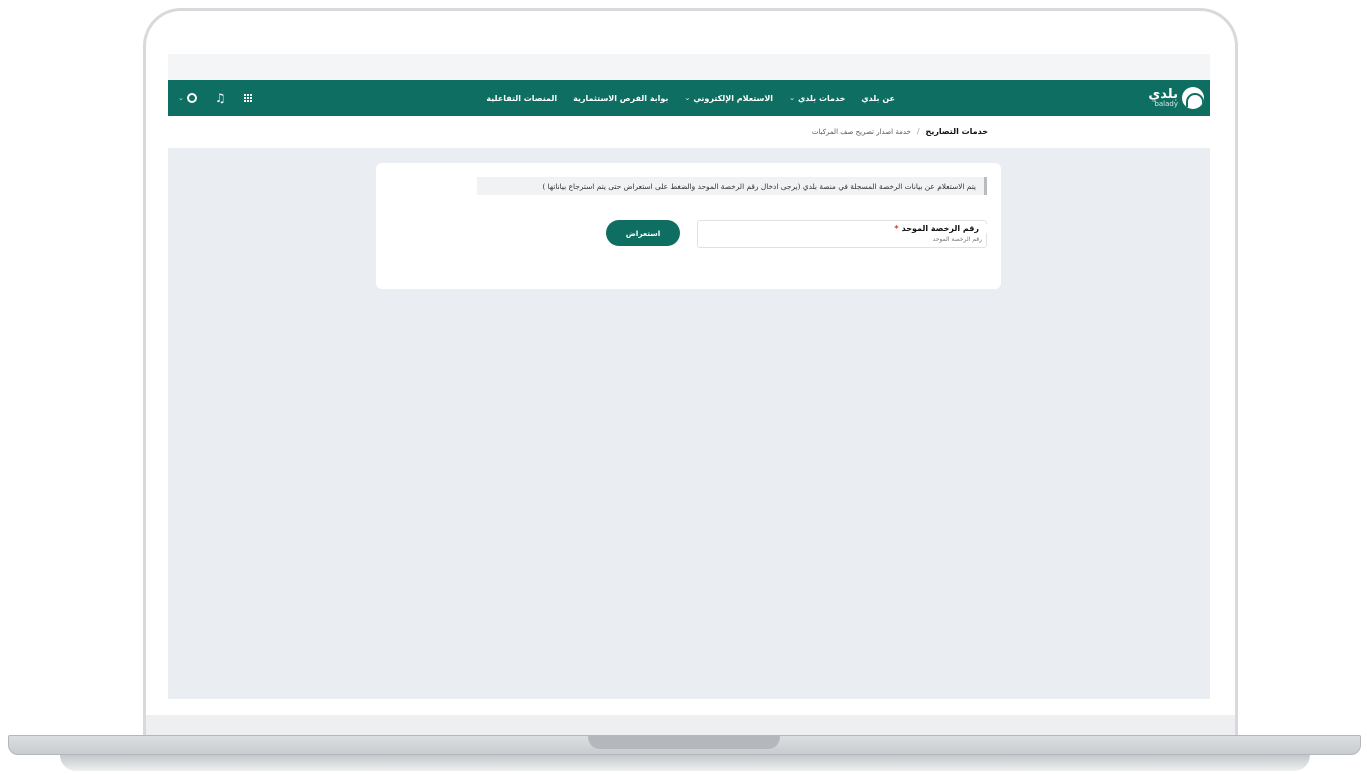 The image size is (1367, 774). Describe the element at coordinates (1193, 98) in the screenshot. I see `balady-logo-icon` at that location.